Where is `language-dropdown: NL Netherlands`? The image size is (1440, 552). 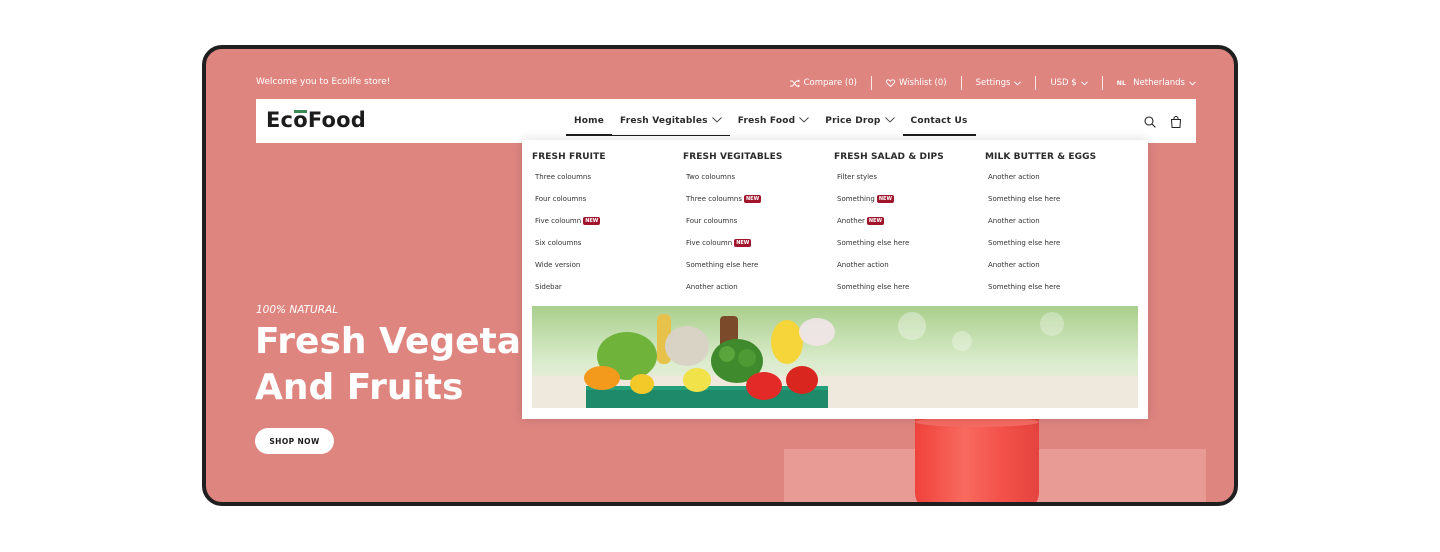 language-dropdown: NL Netherlands is located at coordinates (1149, 83).